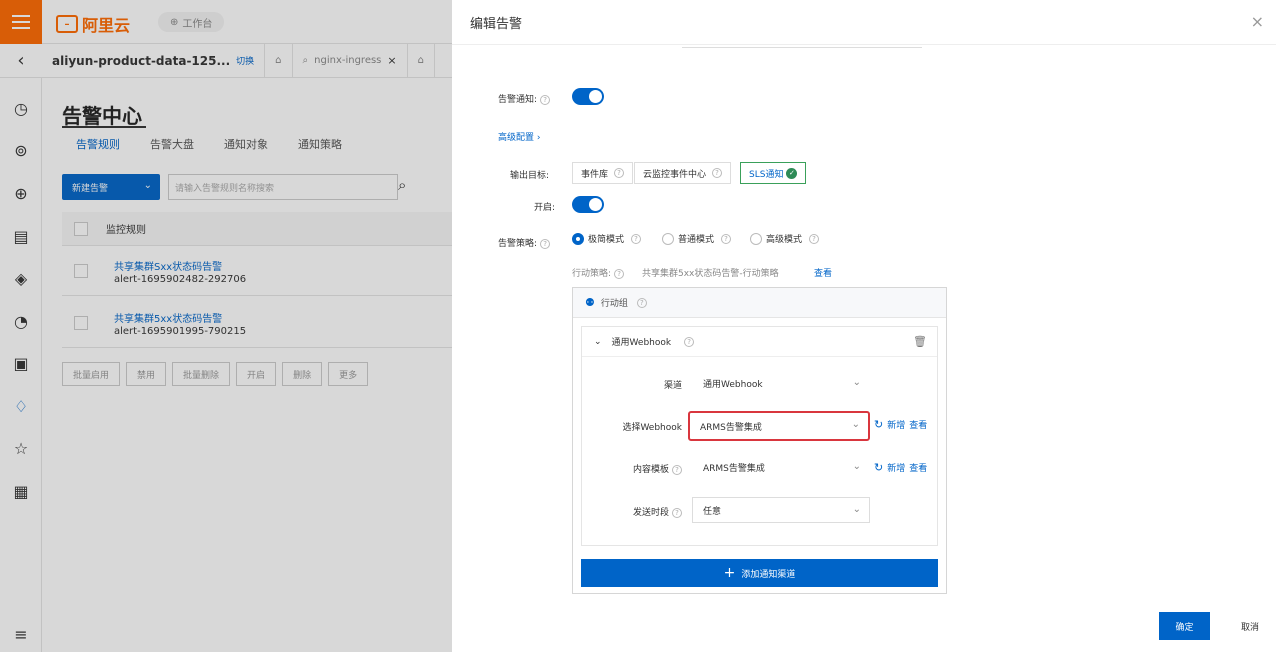  Describe the element at coordinates (530, 176) in the screenshot. I see `output-target-label: 输出目标:` at that location.